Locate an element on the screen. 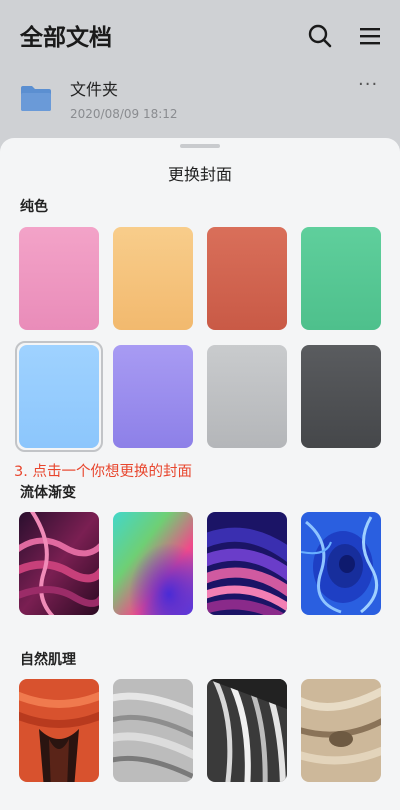 This screenshot has width=400, height=810. selected-tile-ring is located at coordinates (59, 396).